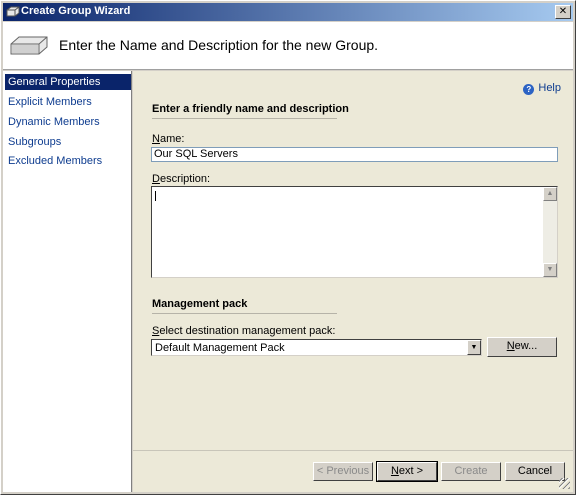 This screenshot has width=576, height=495. Describe the element at coordinates (529, 89) in the screenshot. I see `help-icon: ?` at that location.